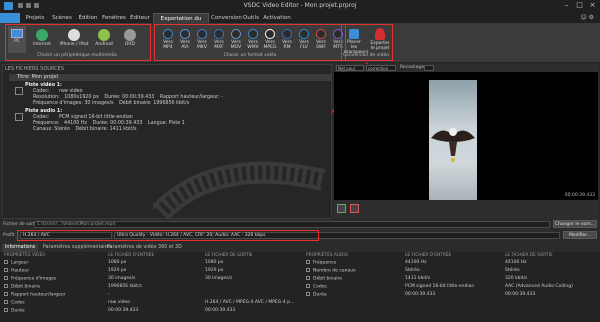 The image size is (600, 322). Describe the element at coordinates (168, 235) in the screenshot. I see `highlight-profile` at that location.